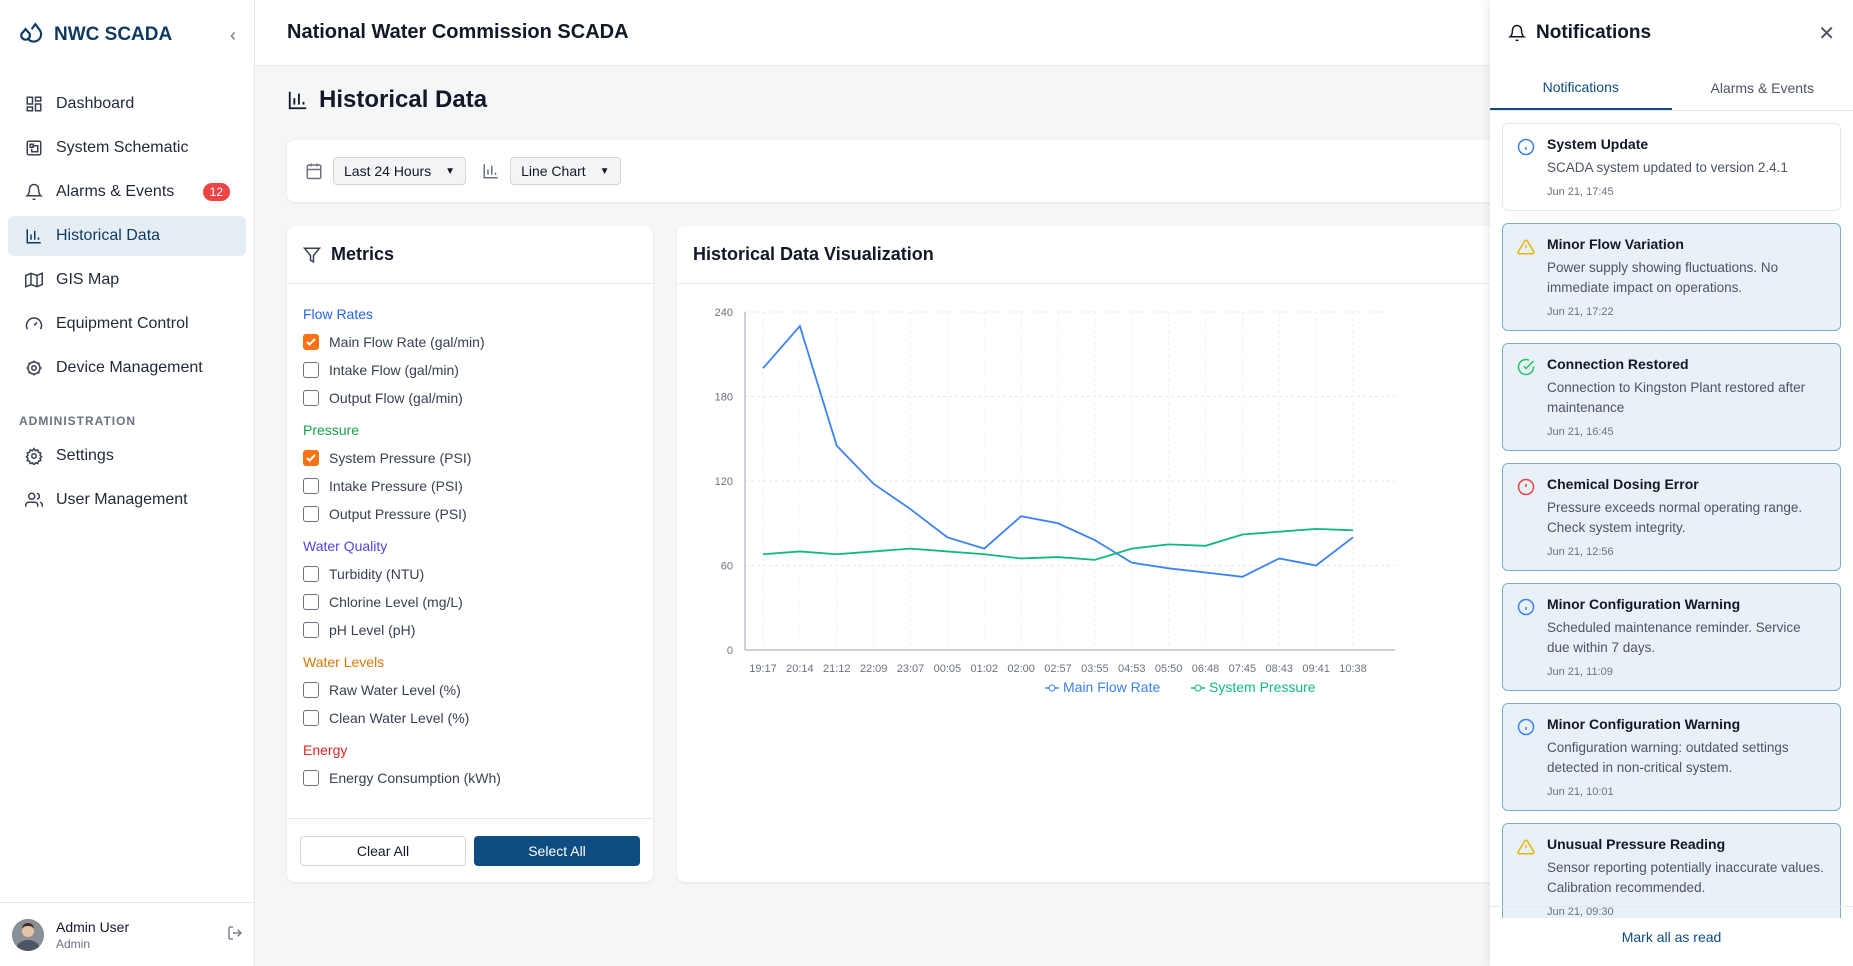 Image resolution: width=1853 pixels, height=966 pixels. I want to click on notification-time: Jun 21, 17:45, so click(1580, 192).